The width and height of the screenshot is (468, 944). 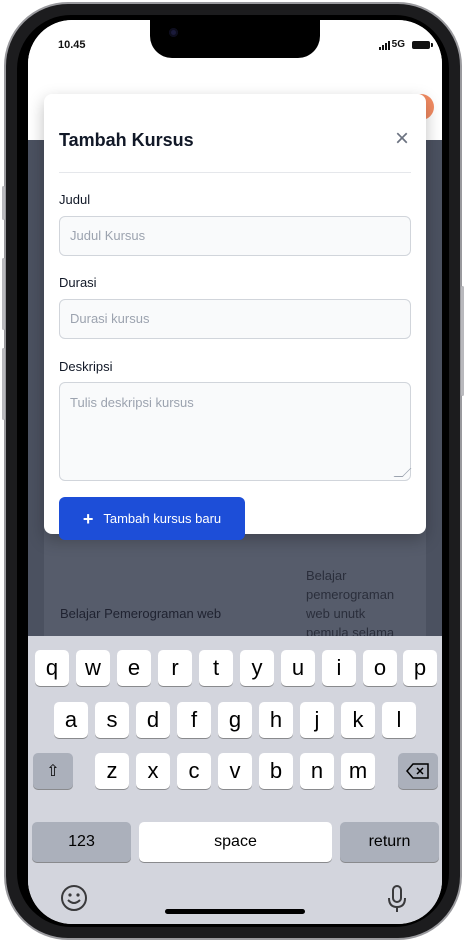 I want to click on key-p: p, so click(x=420, y=668).